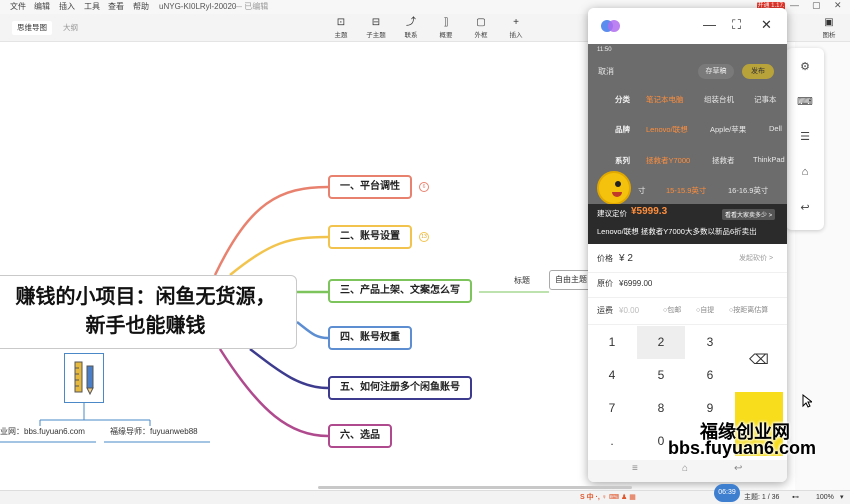 This screenshot has width=850, height=504. What do you see at coordinates (635, 283) in the screenshot?
I see `orig-price-value: ¥6999.00` at bounding box center [635, 283].